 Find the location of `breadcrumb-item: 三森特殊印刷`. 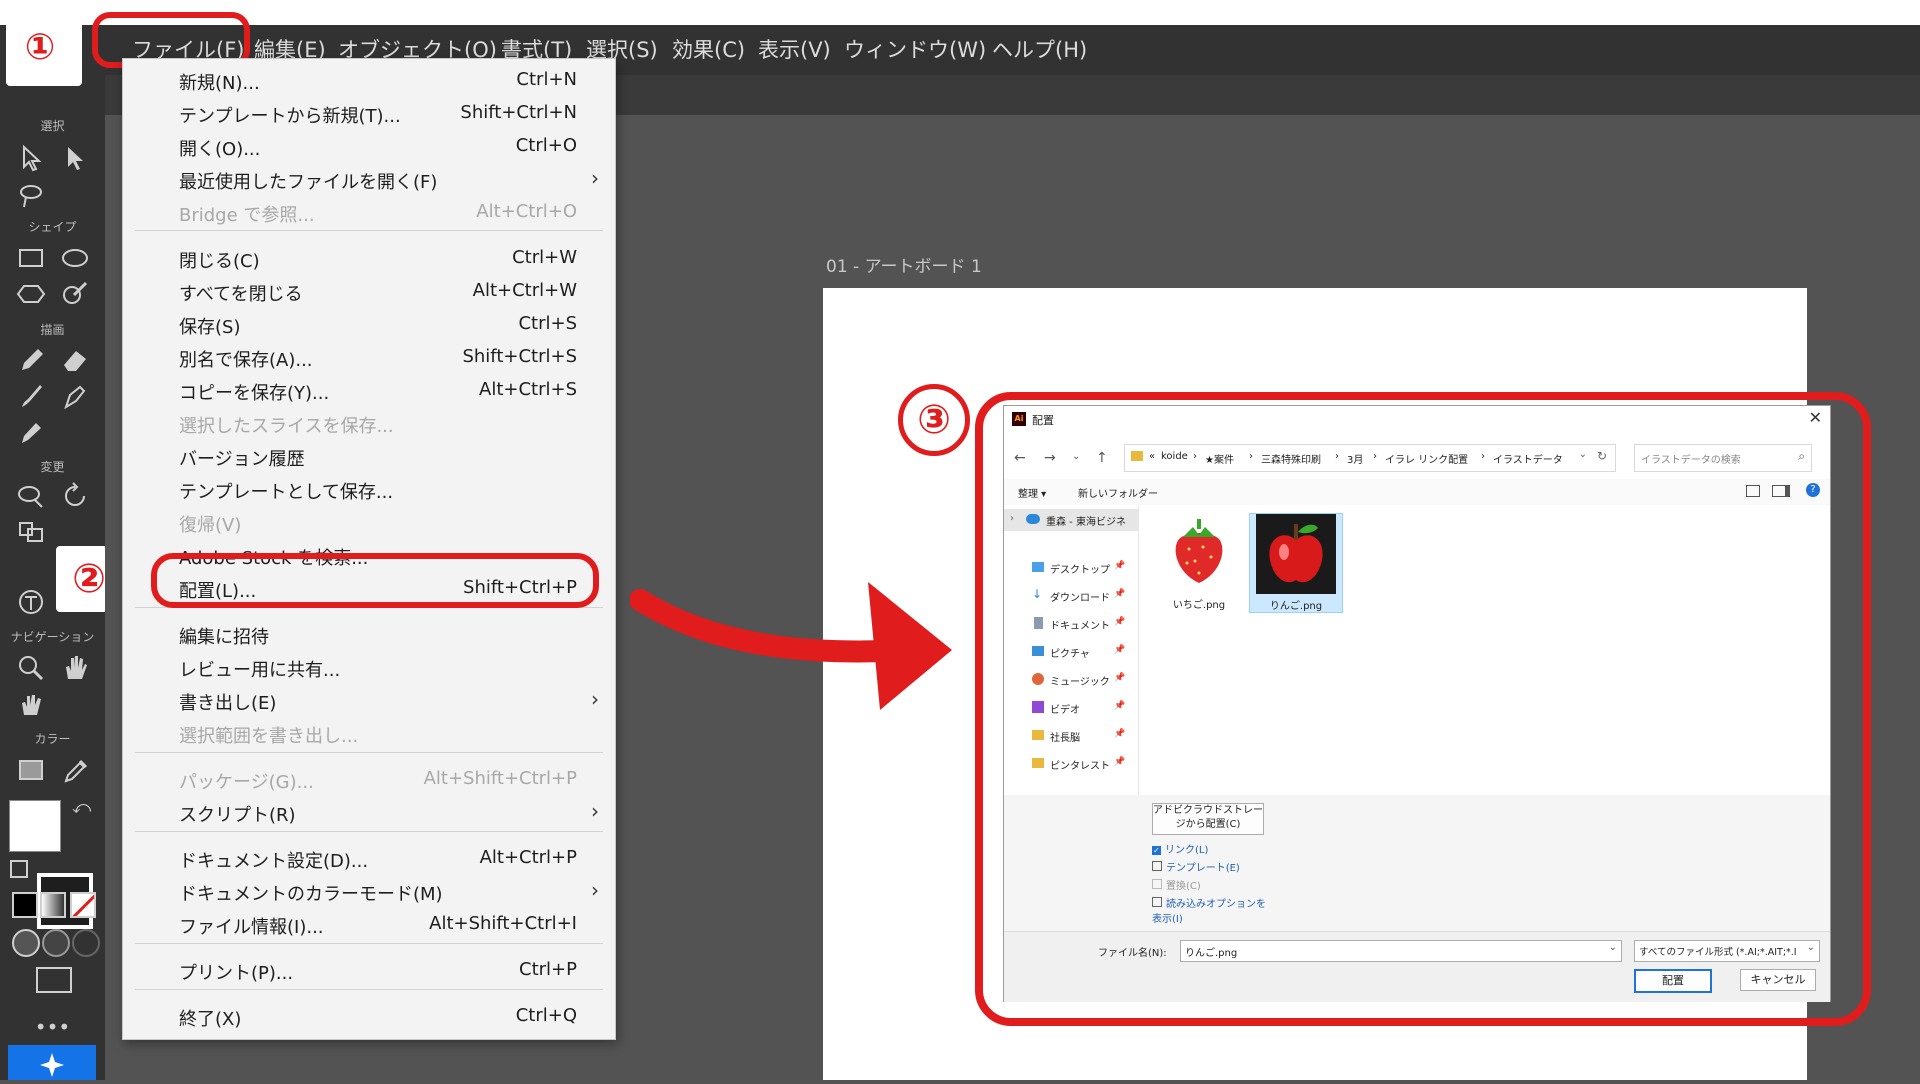

breadcrumb-item: 三森特殊印刷 is located at coordinates (1291, 458).